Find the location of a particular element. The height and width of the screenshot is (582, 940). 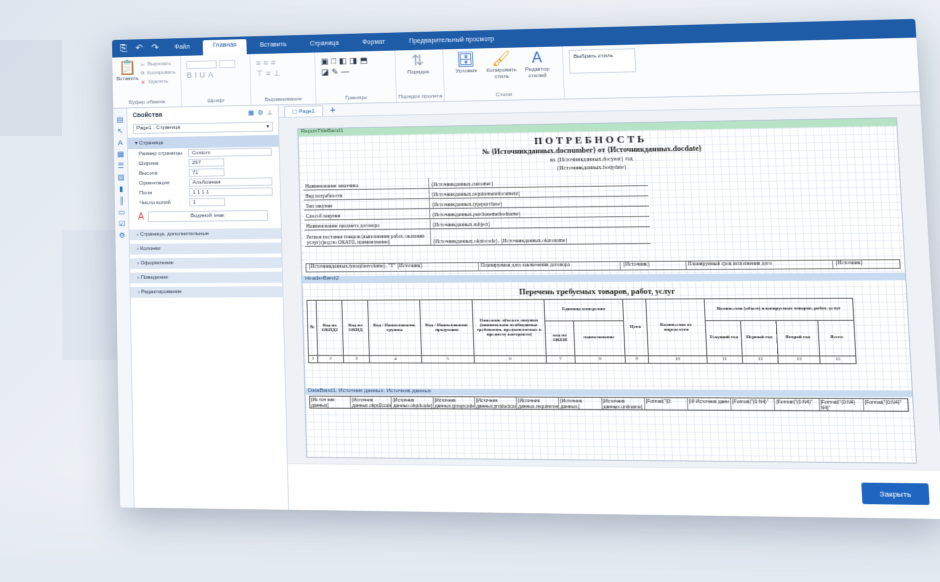

font-color-icon: A is located at coordinates (211, 74).